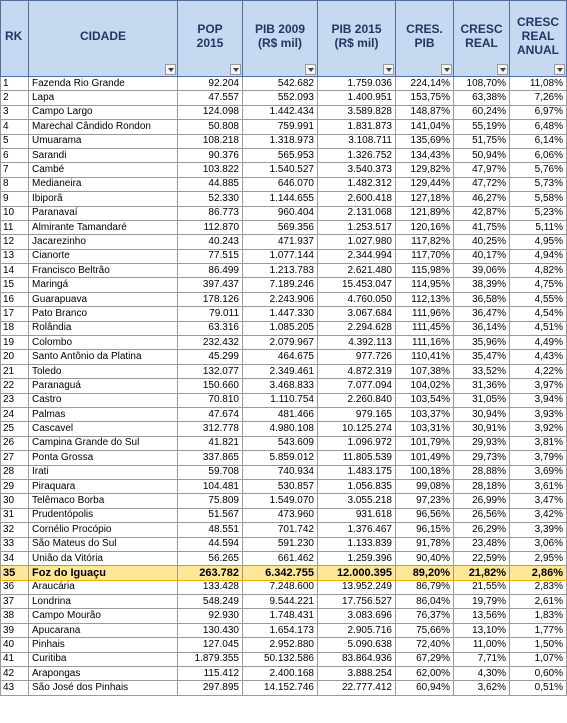 Image resolution: width=567 pixels, height=723 pixels. I want to click on cell-cresc-real: 29,73%, so click(481, 458).